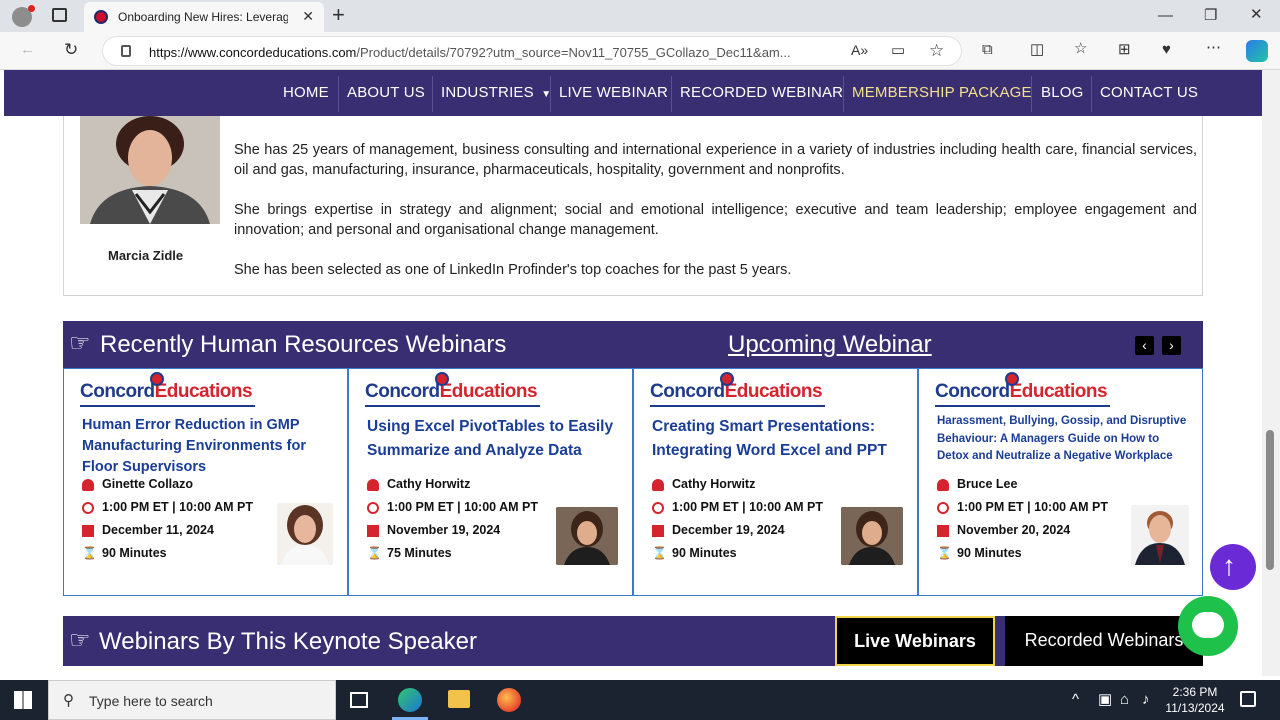 This screenshot has height=720, width=1280. I want to click on keynote-webinars-heading: Webinars By This Keynote Speaker, so click(288, 641).